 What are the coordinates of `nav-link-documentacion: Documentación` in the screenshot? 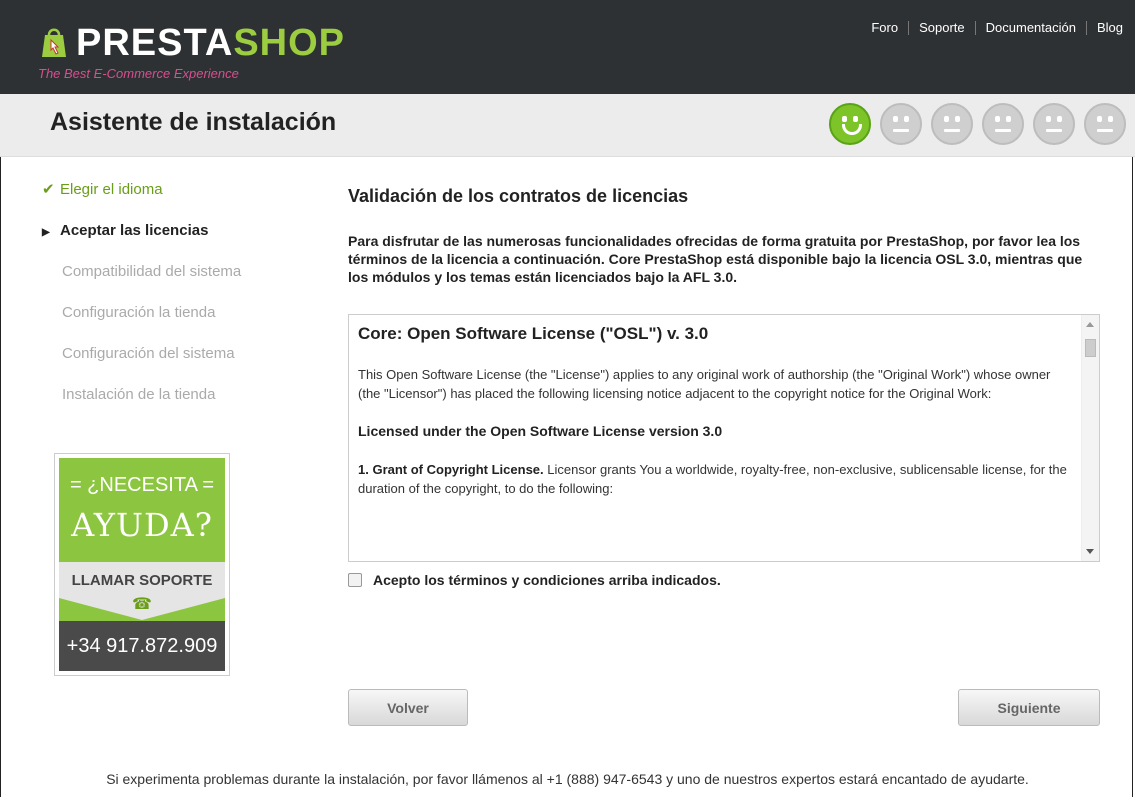 It's located at (1031, 28).